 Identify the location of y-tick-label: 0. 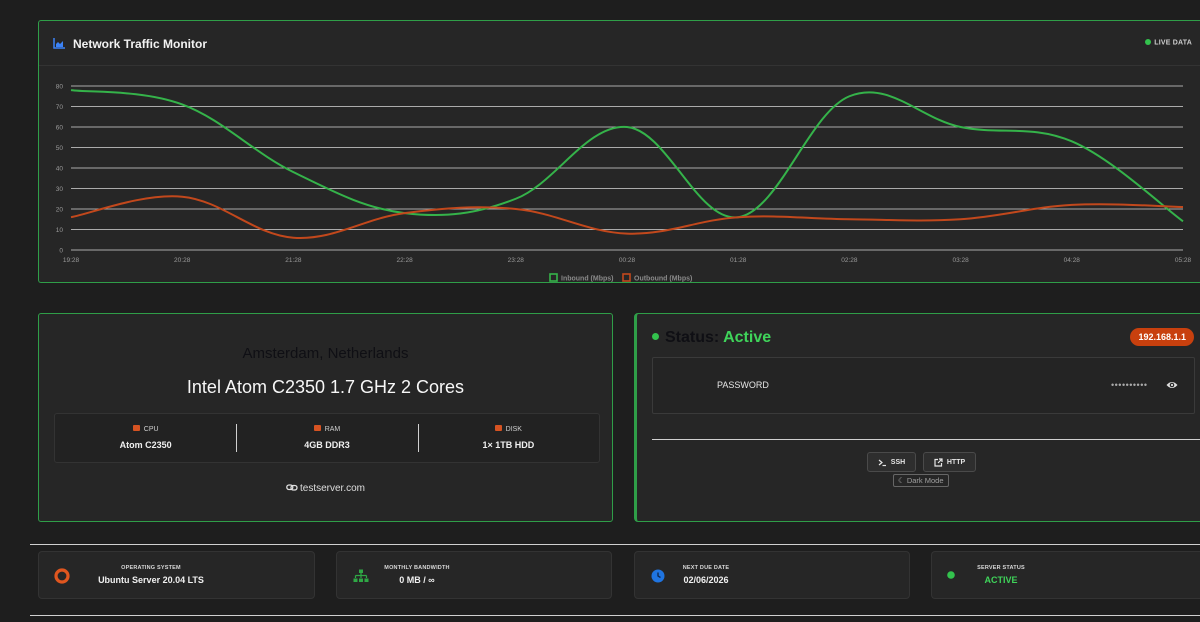
(61, 251).